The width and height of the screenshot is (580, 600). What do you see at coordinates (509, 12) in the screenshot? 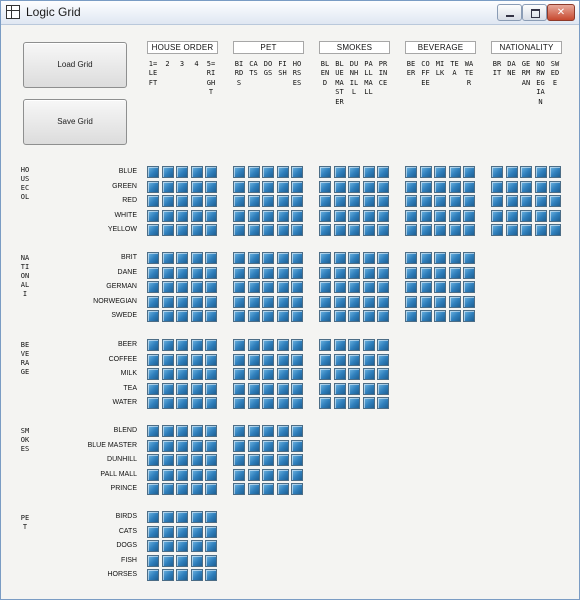
I see `minimize-button` at bounding box center [509, 12].